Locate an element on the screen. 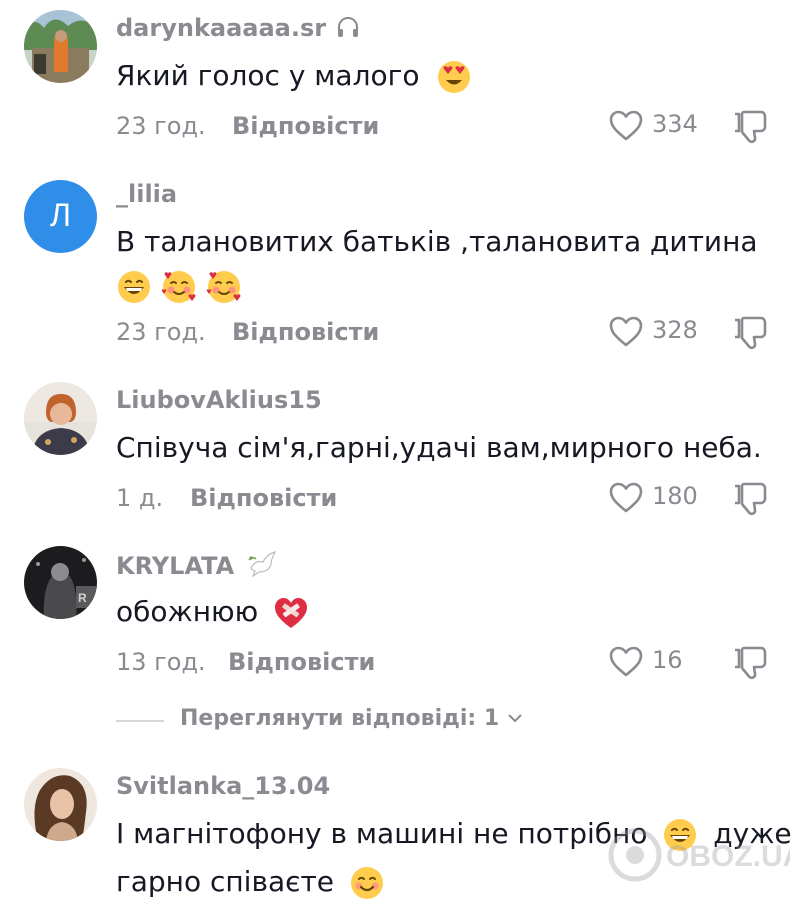 This screenshot has width=798, height=906. comment-username: LiubovAklius15 is located at coordinates (219, 400).